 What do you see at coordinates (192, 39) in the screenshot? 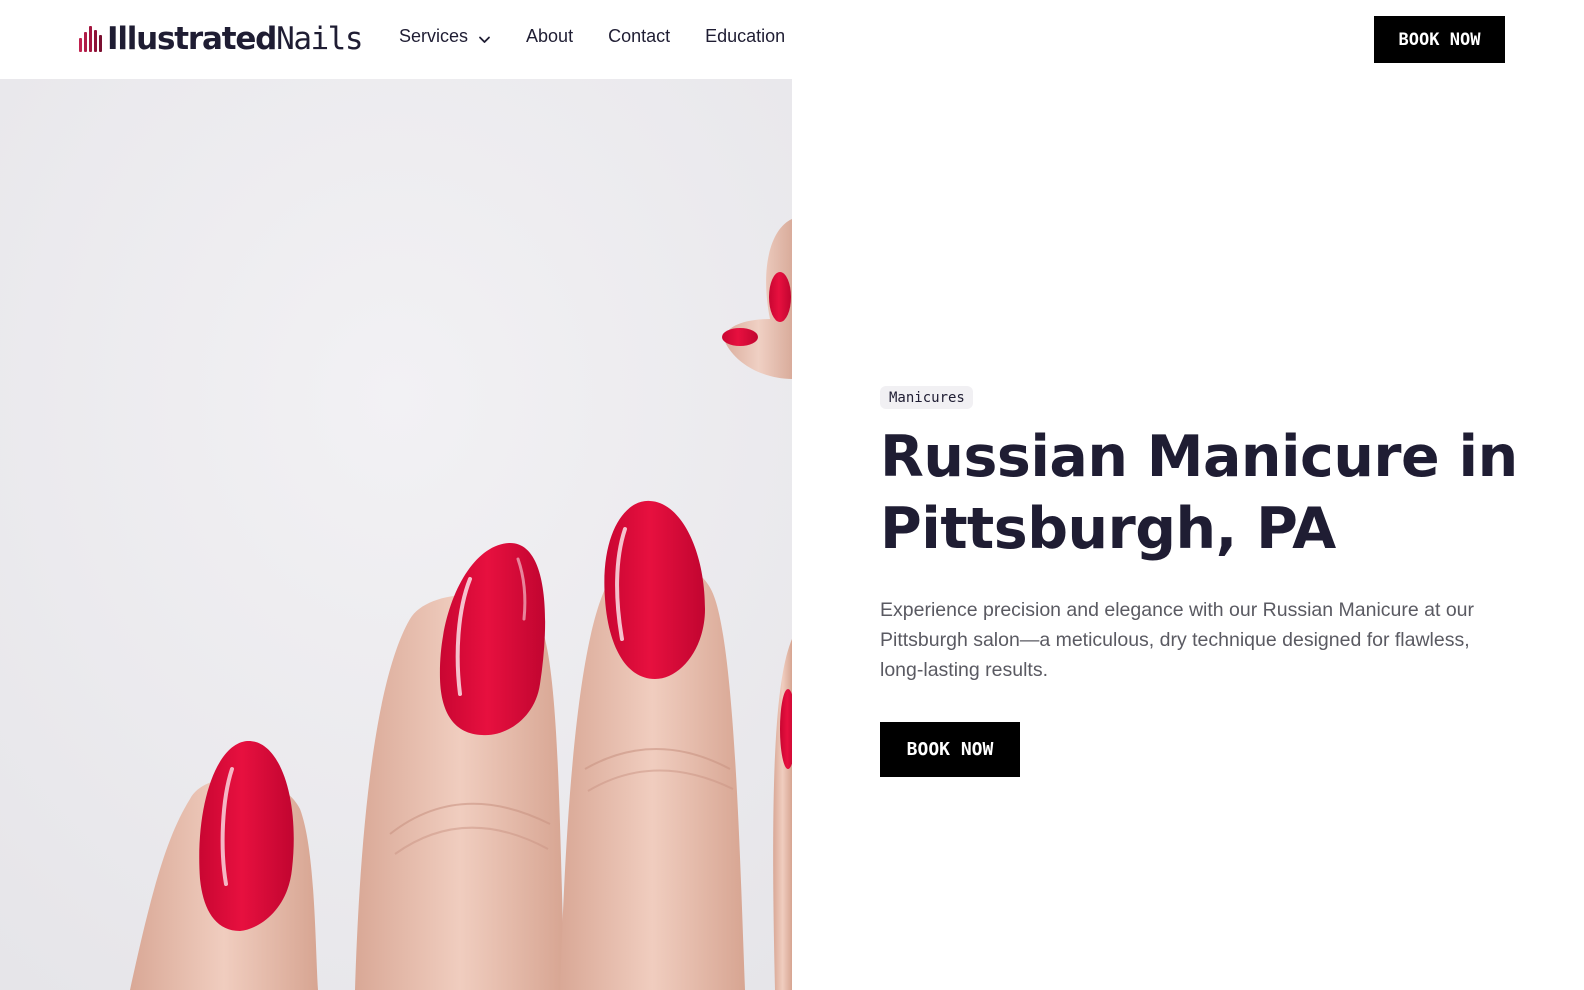
I see `brand-name-bold: Illustrated` at bounding box center [192, 39].